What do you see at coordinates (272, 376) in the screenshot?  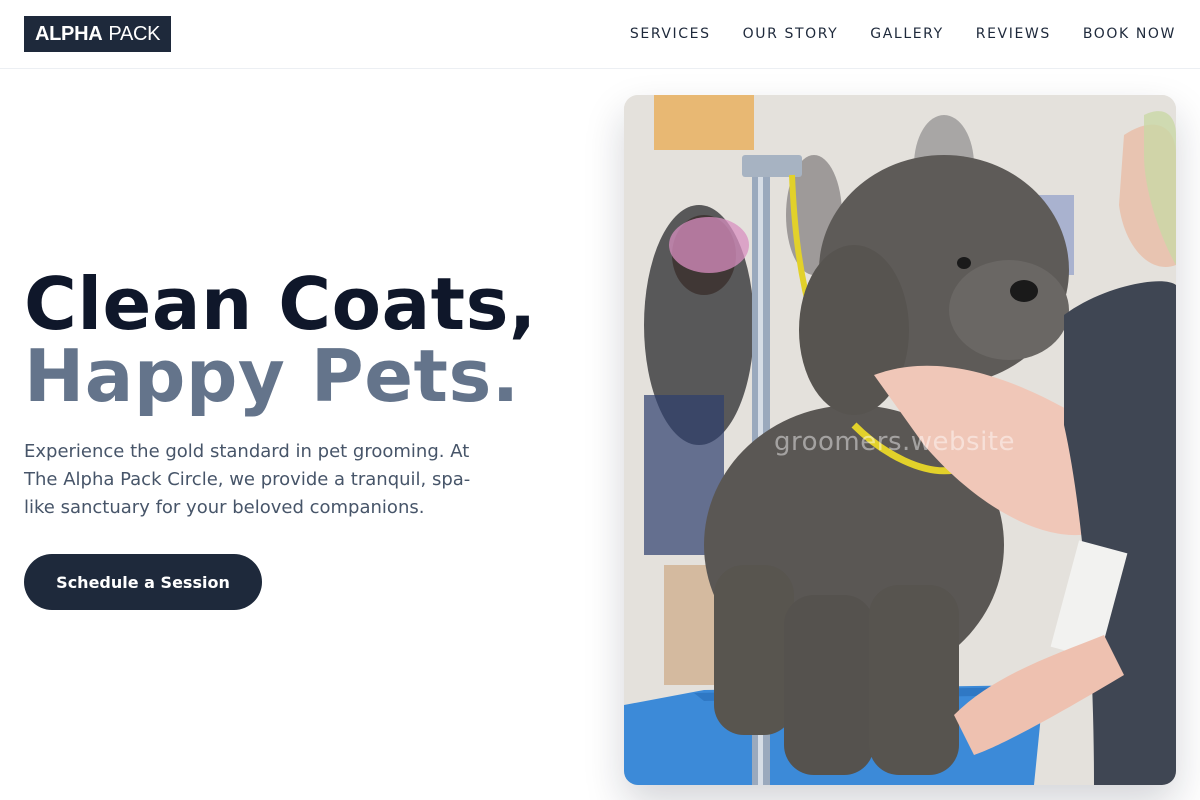 I see `hero-title-line-2: Happy Pets.` at bounding box center [272, 376].